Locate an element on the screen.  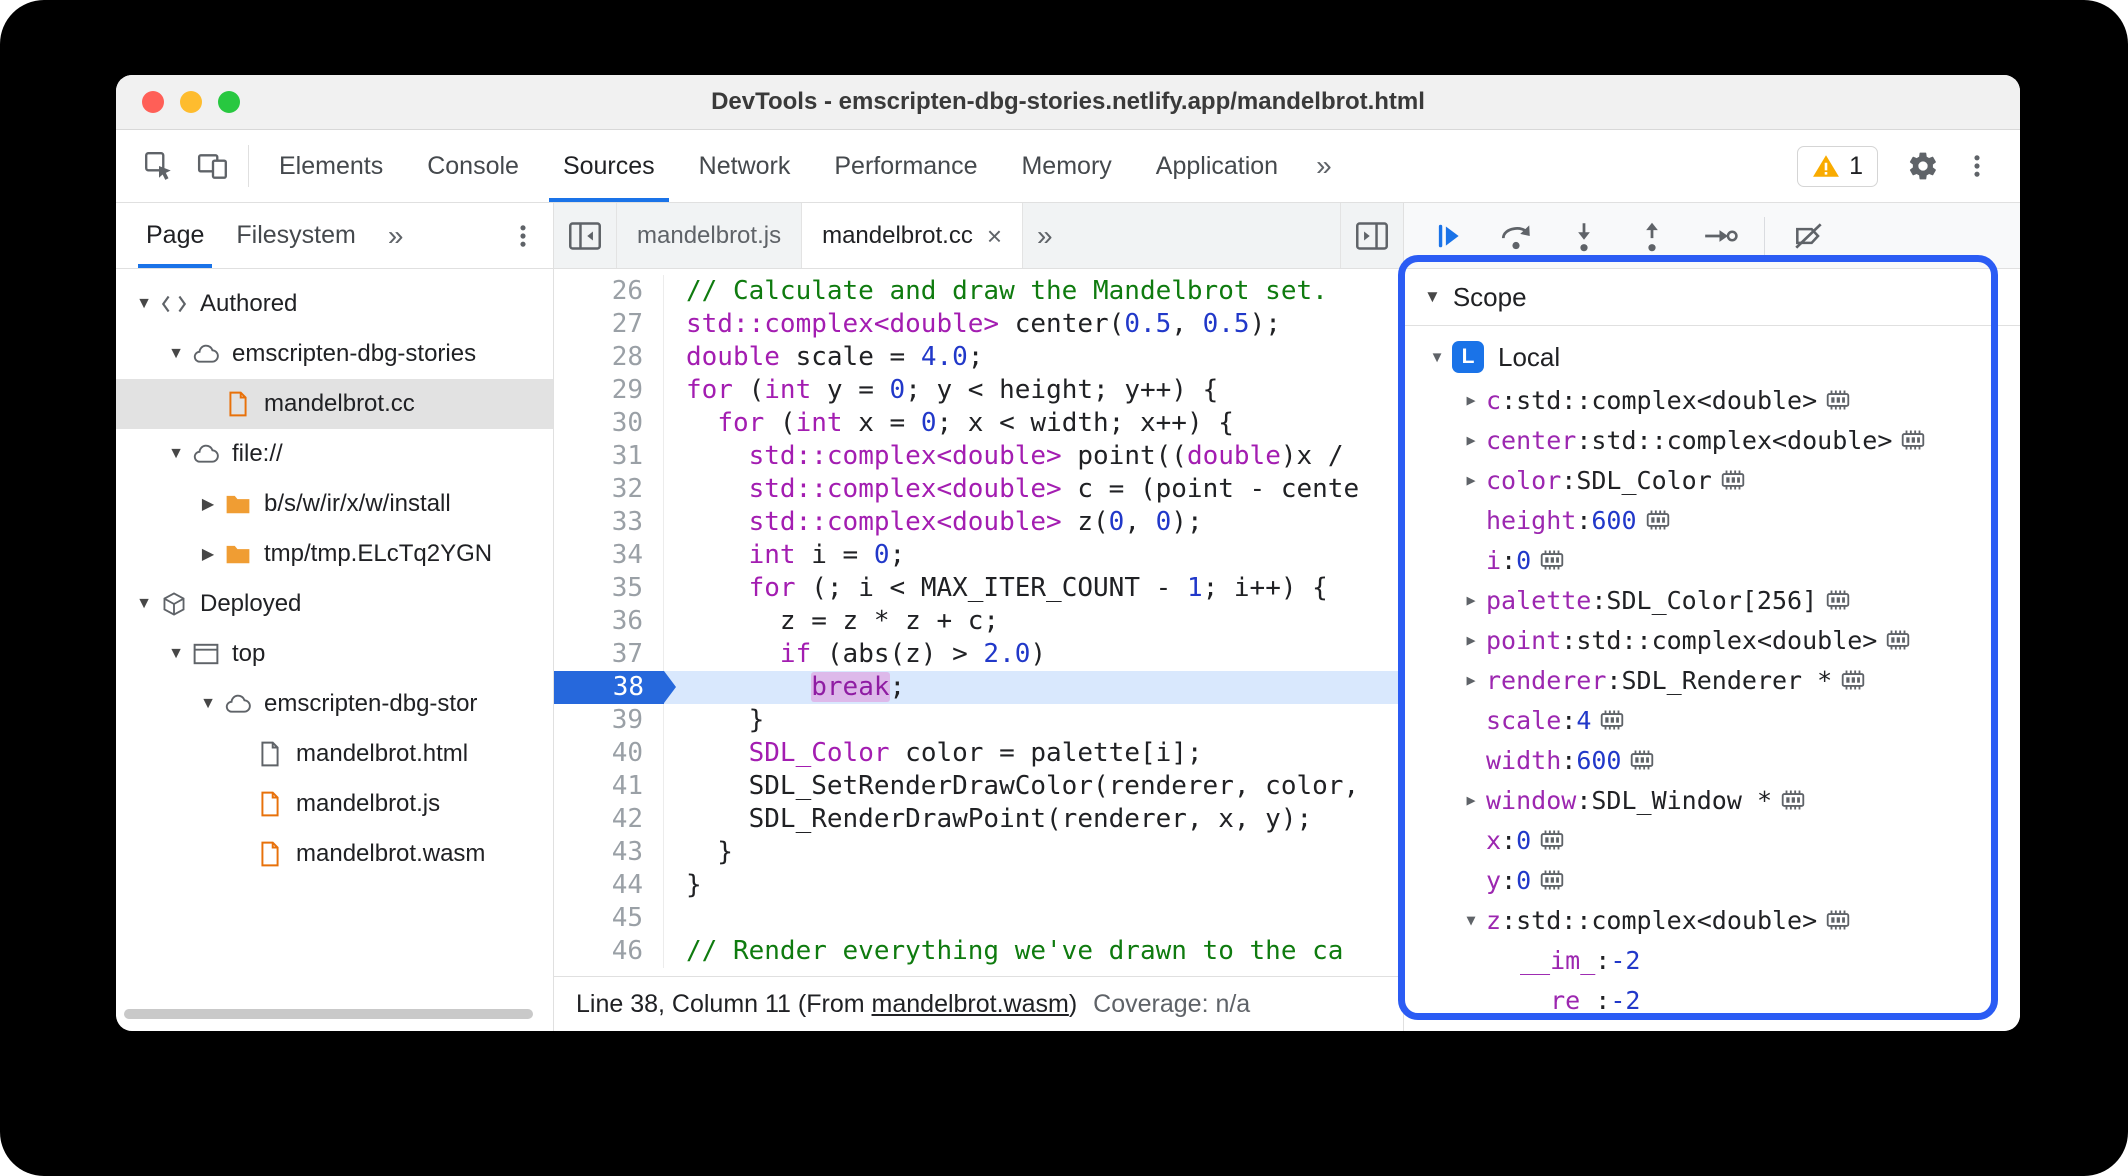
tree-item-b-s-w-ir-x-w-install: ▶ b/s/w/ir/x/w/install is located at coordinates (334, 504).